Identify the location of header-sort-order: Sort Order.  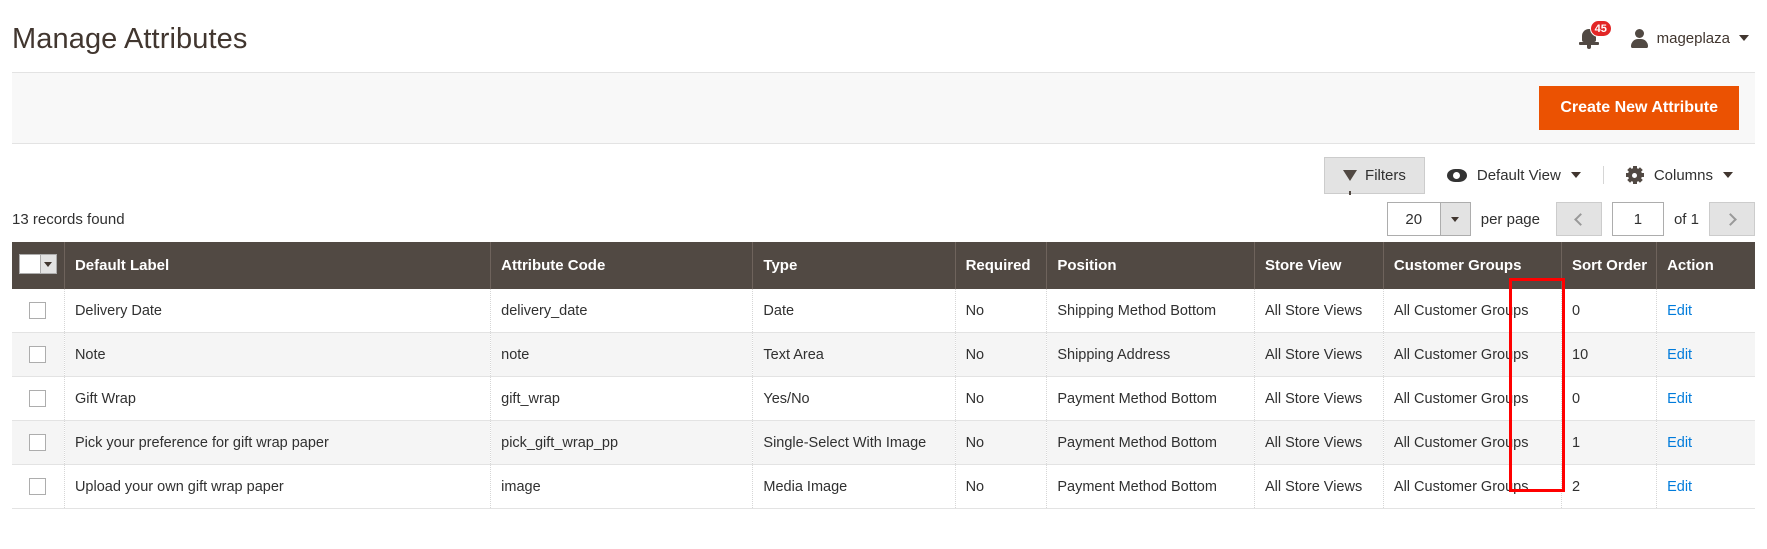
(1609, 265).